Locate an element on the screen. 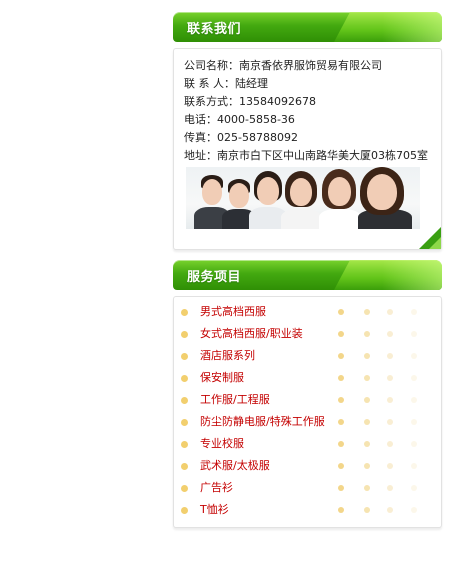 This screenshot has width=449, height=585. contact-person-value: 陆经理 is located at coordinates (251, 83).